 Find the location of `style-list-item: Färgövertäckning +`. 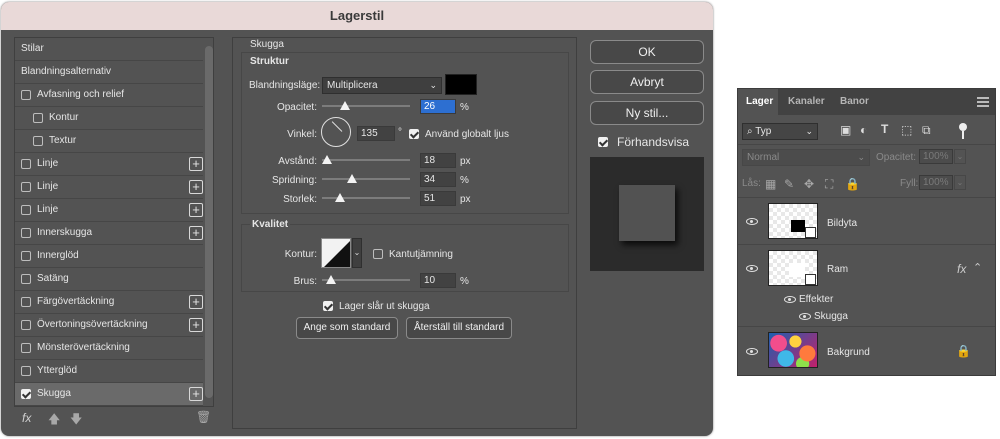

style-list-item: Färgövertäckning + is located at coordinates (109, 302).